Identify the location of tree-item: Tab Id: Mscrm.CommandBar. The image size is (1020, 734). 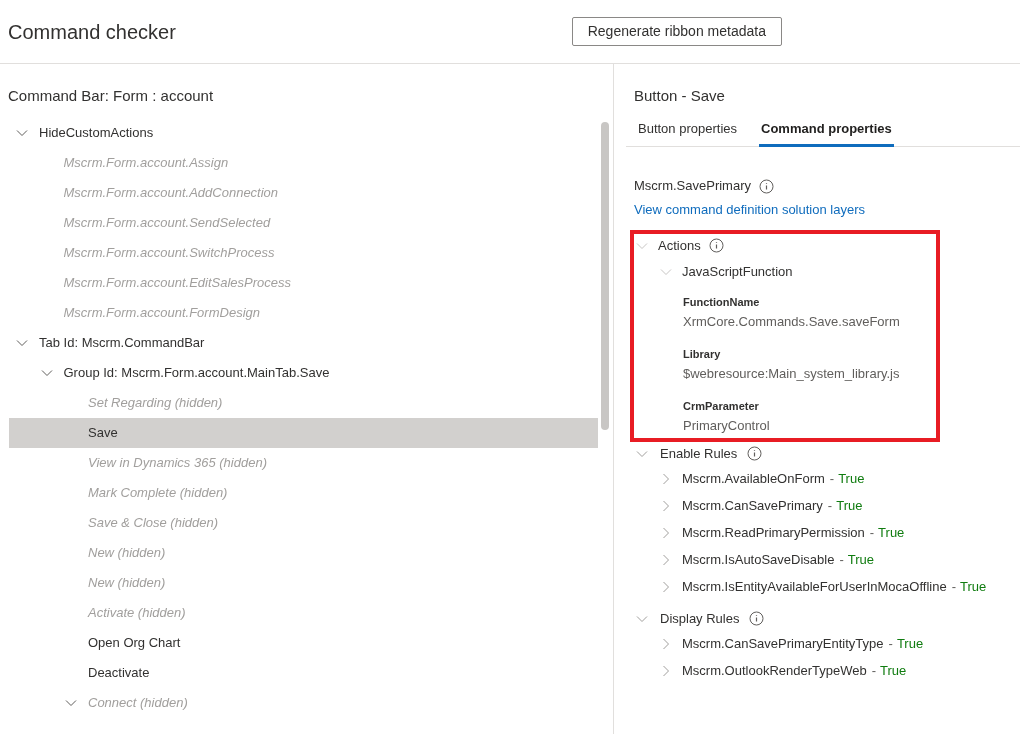
(303, 343).